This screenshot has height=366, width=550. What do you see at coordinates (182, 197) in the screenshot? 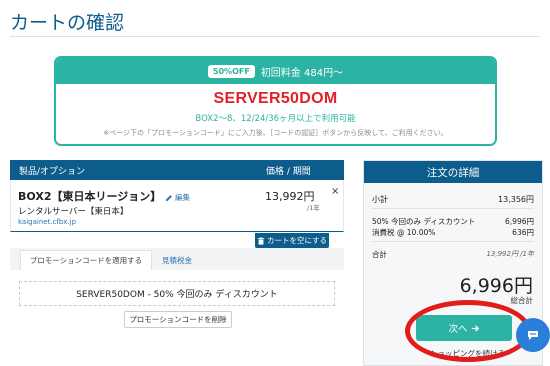
I see `edit-link-label: 編集` at bounding box center [182, 197].